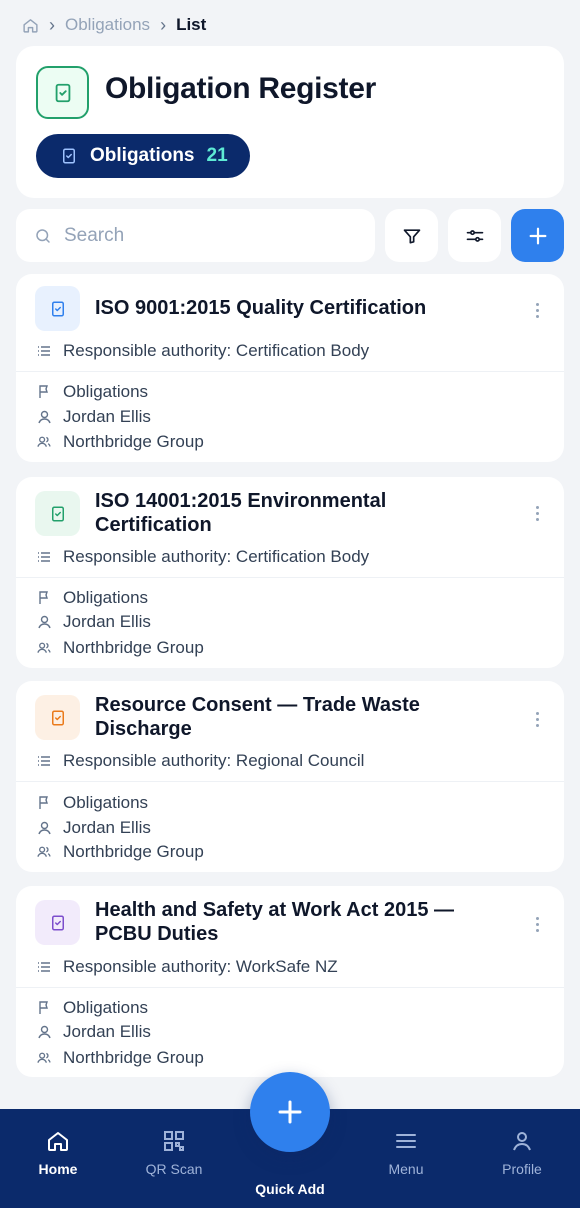 This screenshot has width=580, height=1208. I want to click on obligations-filter-pill: Obligations 21, so click(143, 156).